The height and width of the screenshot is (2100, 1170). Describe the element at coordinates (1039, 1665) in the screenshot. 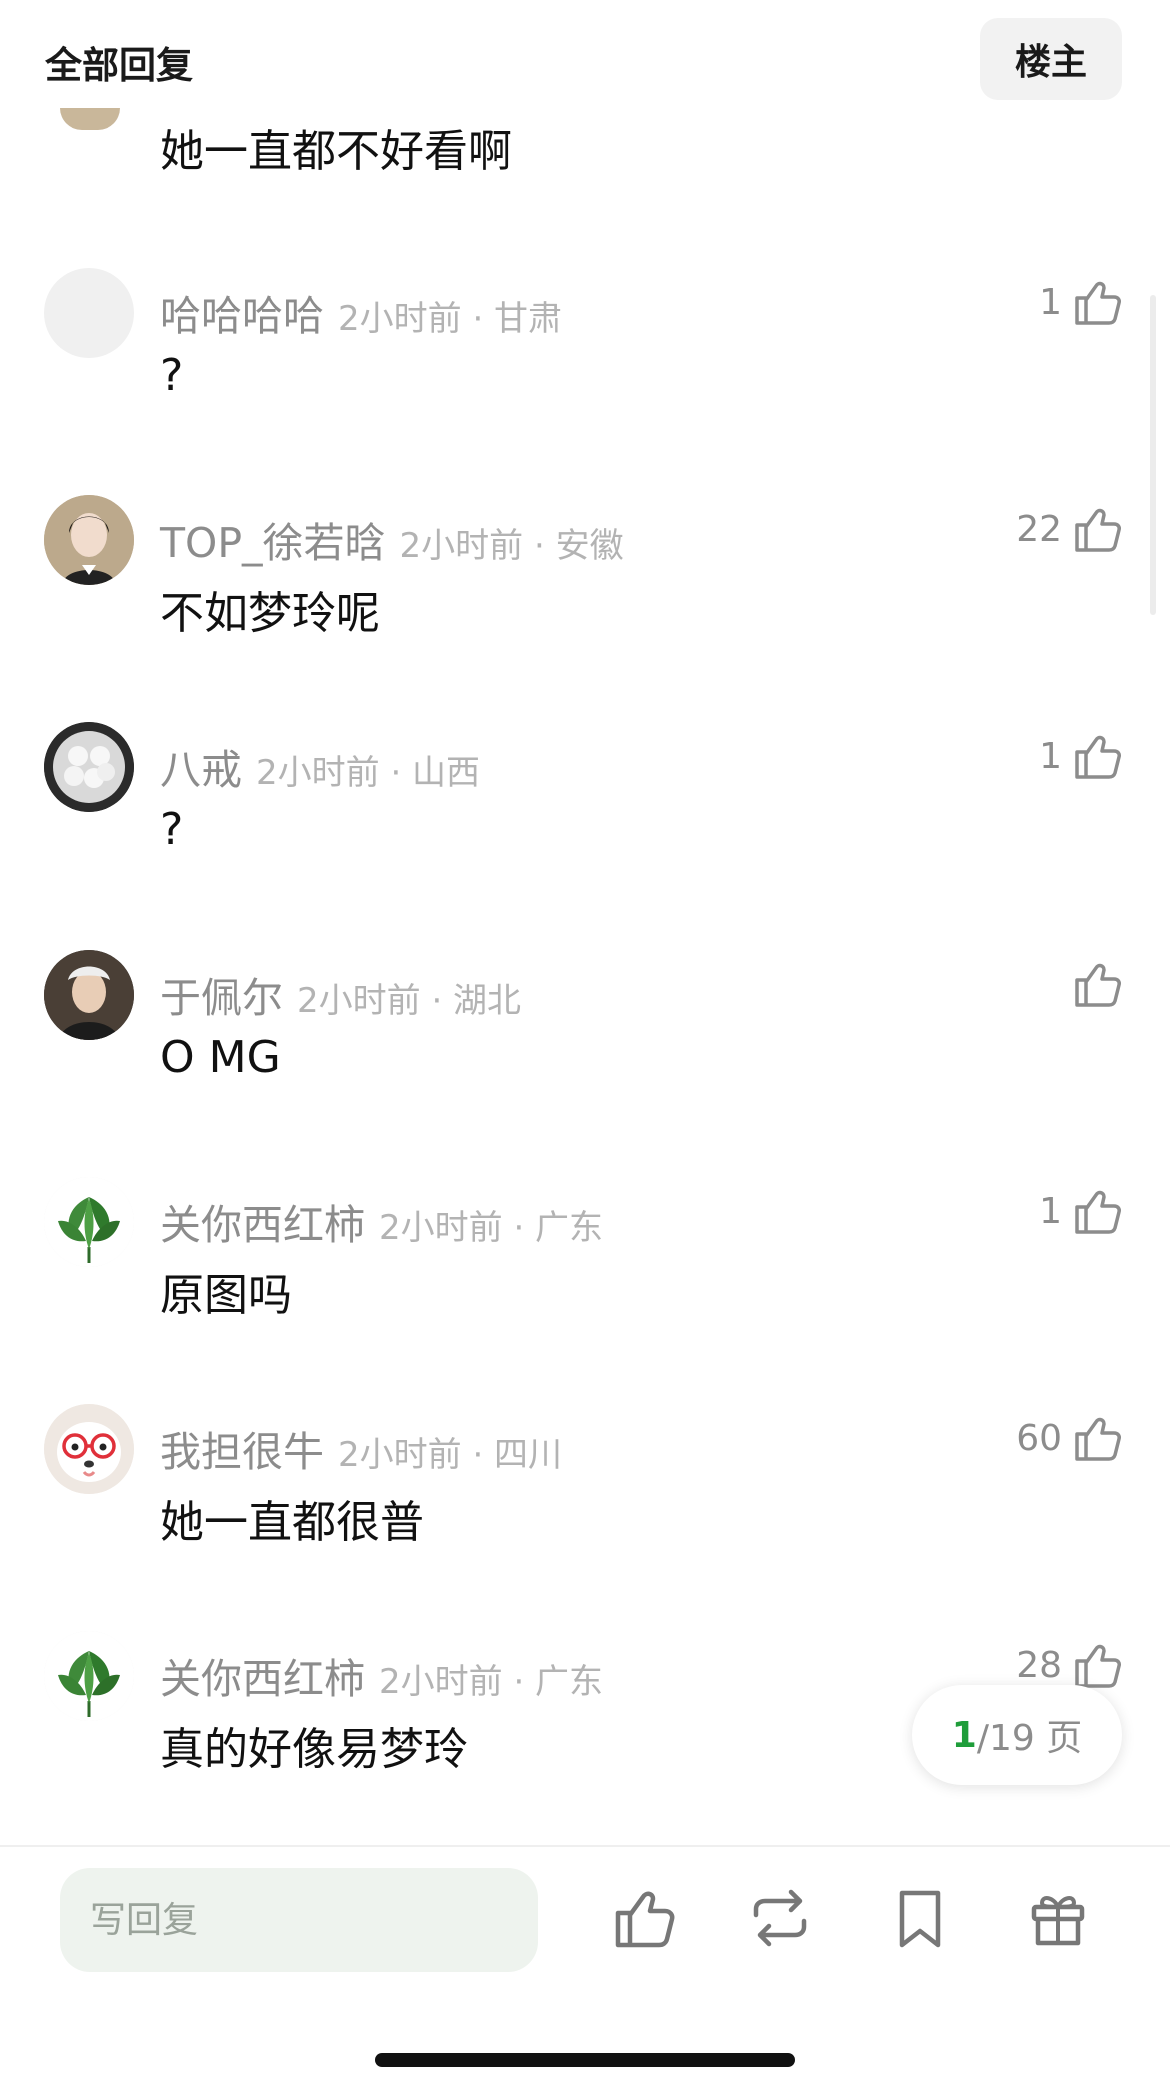

I see `like-count: 28` at that location.